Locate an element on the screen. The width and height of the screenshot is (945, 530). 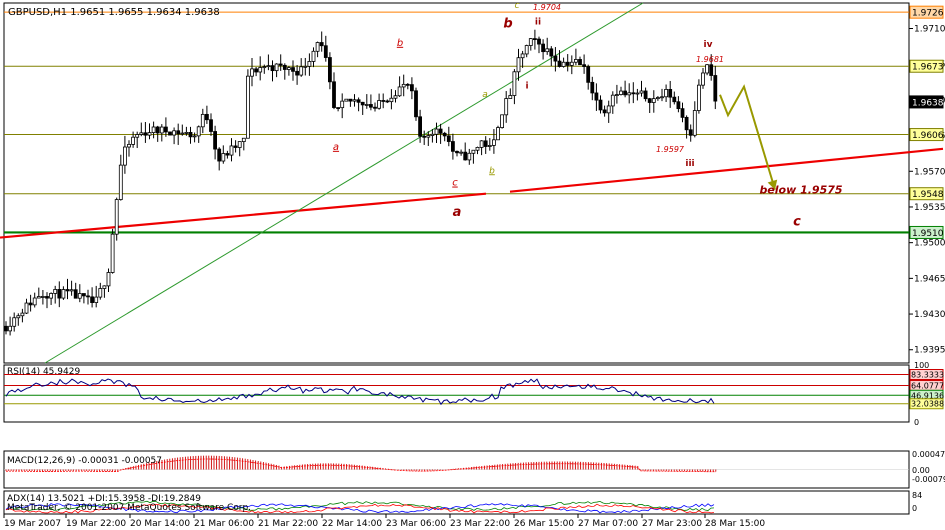
price-label: 1.9638 is located at coordinates (928, 103).